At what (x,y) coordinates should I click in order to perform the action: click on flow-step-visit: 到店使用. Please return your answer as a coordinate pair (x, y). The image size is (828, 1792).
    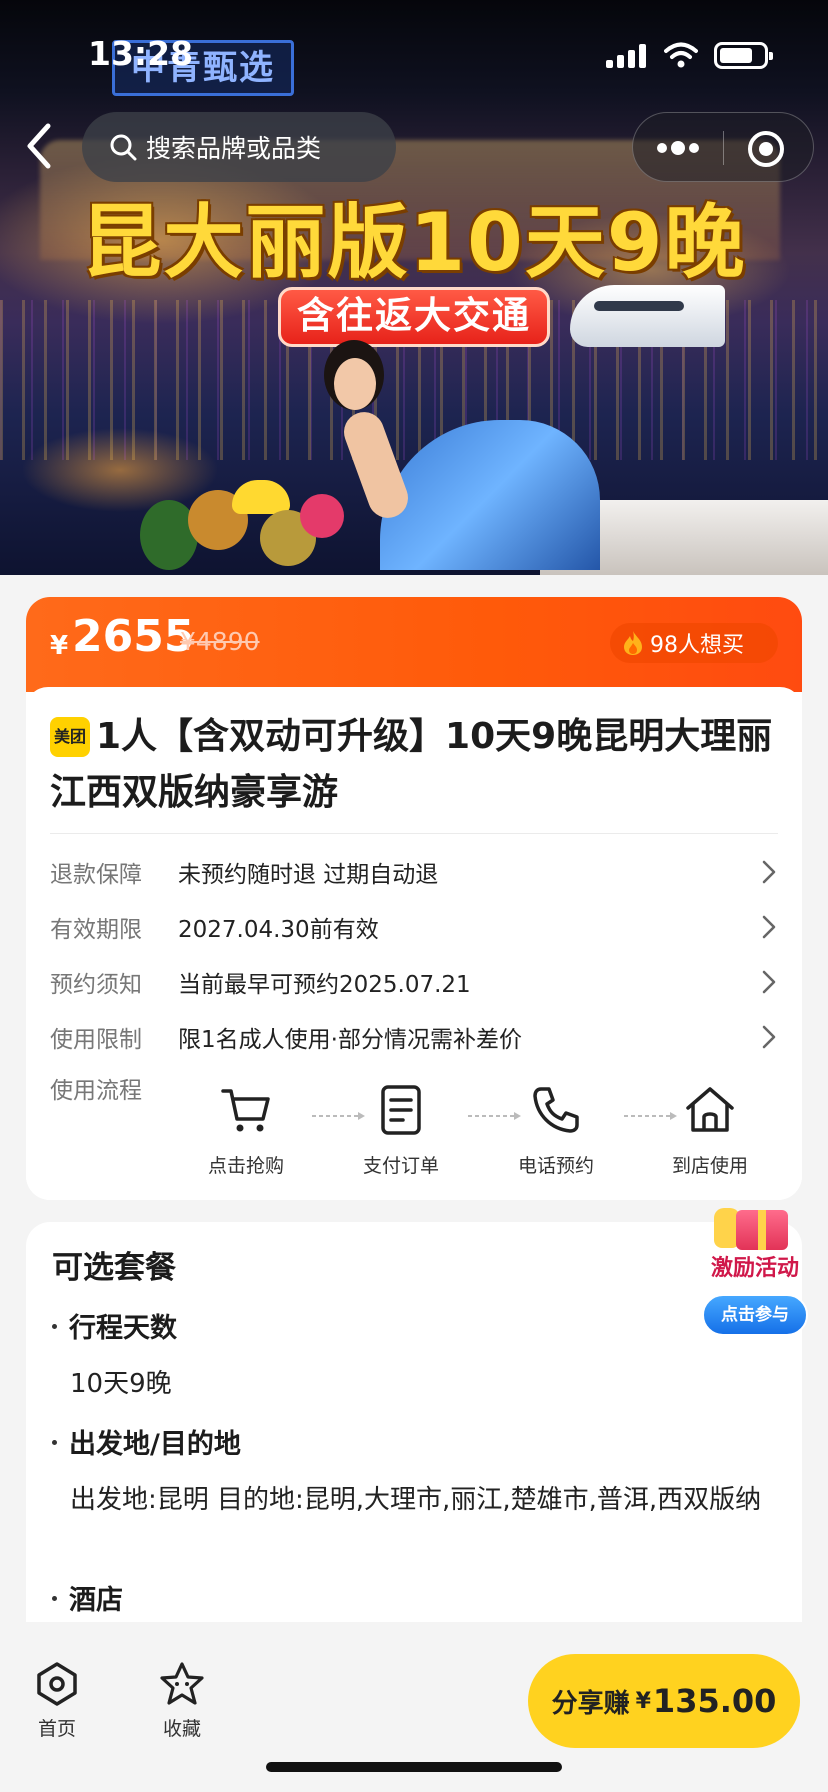
    Looking at the image, I should click on (710, 1130).